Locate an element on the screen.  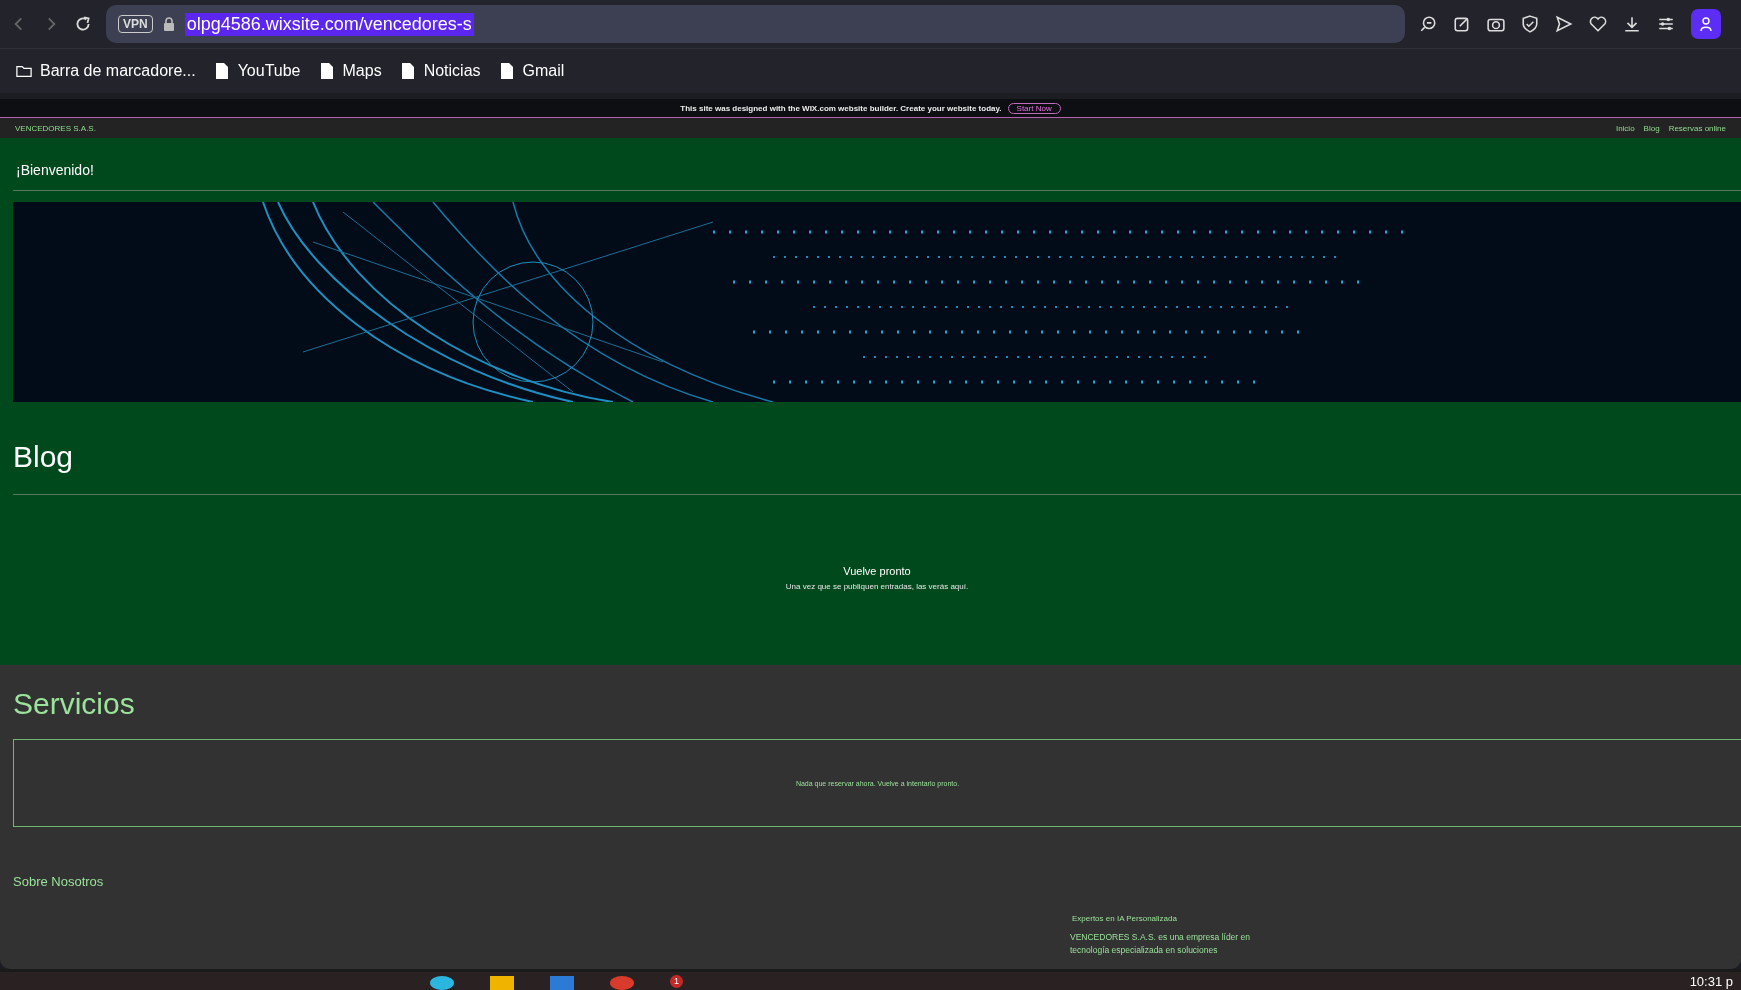
lock-icon is located at coordinates (168, 24).